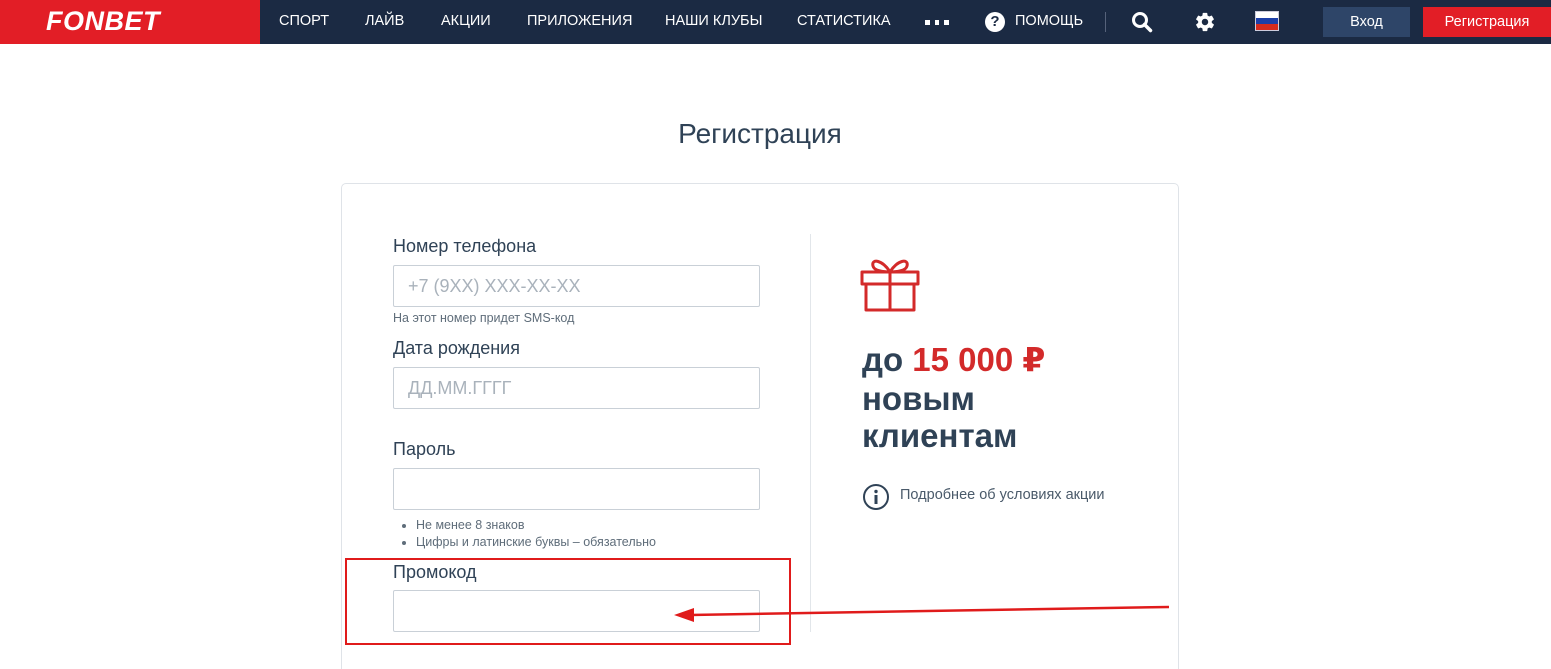  What do you see at coordinates (1002, 495) in the screenshot?
I see `promo-details-link: Подробнее об условиях акции` at bounding box center [1002, 495].